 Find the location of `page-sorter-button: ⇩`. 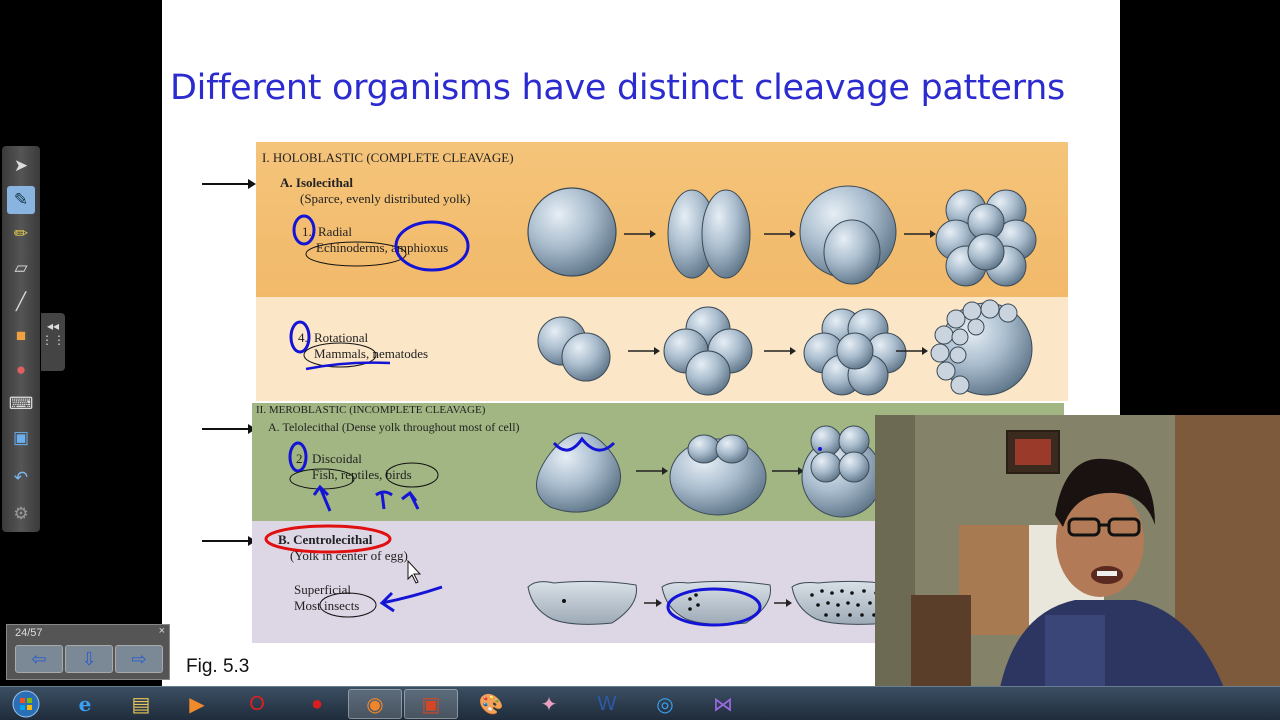

page-sorter-button: ⇩ is located at coordinates (89, 659).